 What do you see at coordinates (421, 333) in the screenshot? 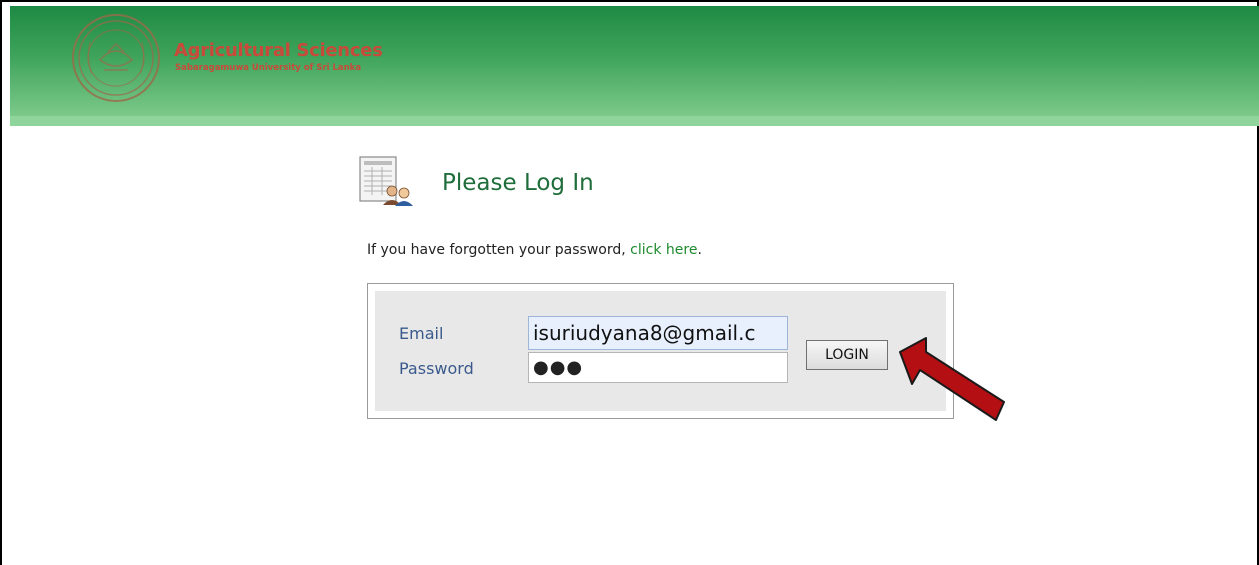
I see `email-label: Email` at bounding box center [421, 333].